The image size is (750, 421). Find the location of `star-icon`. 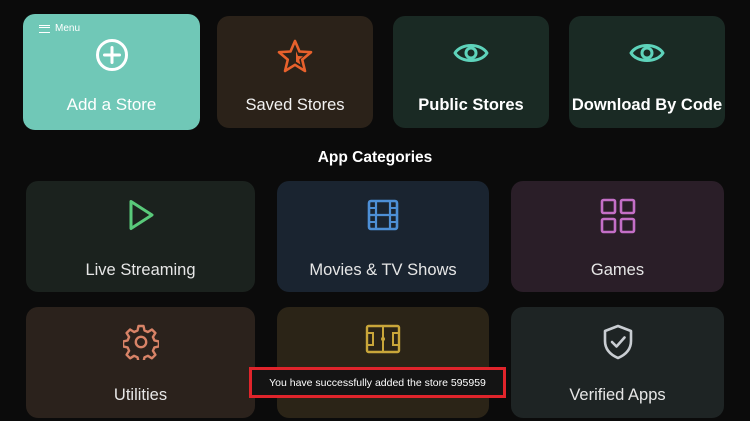

star-icon is located at coordinates (295, 56).